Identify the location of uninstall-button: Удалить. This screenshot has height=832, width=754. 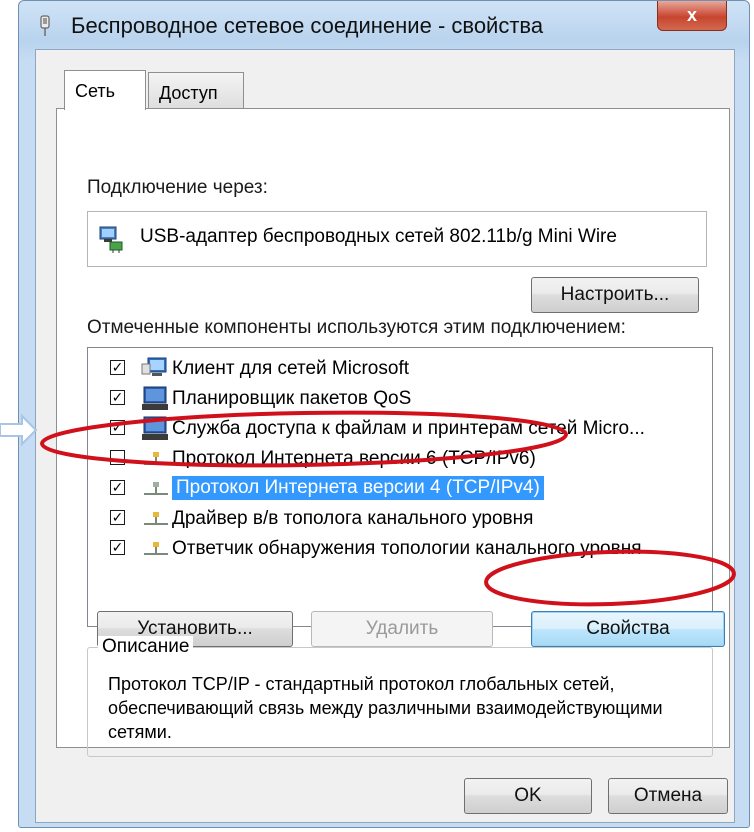
(402, 629).